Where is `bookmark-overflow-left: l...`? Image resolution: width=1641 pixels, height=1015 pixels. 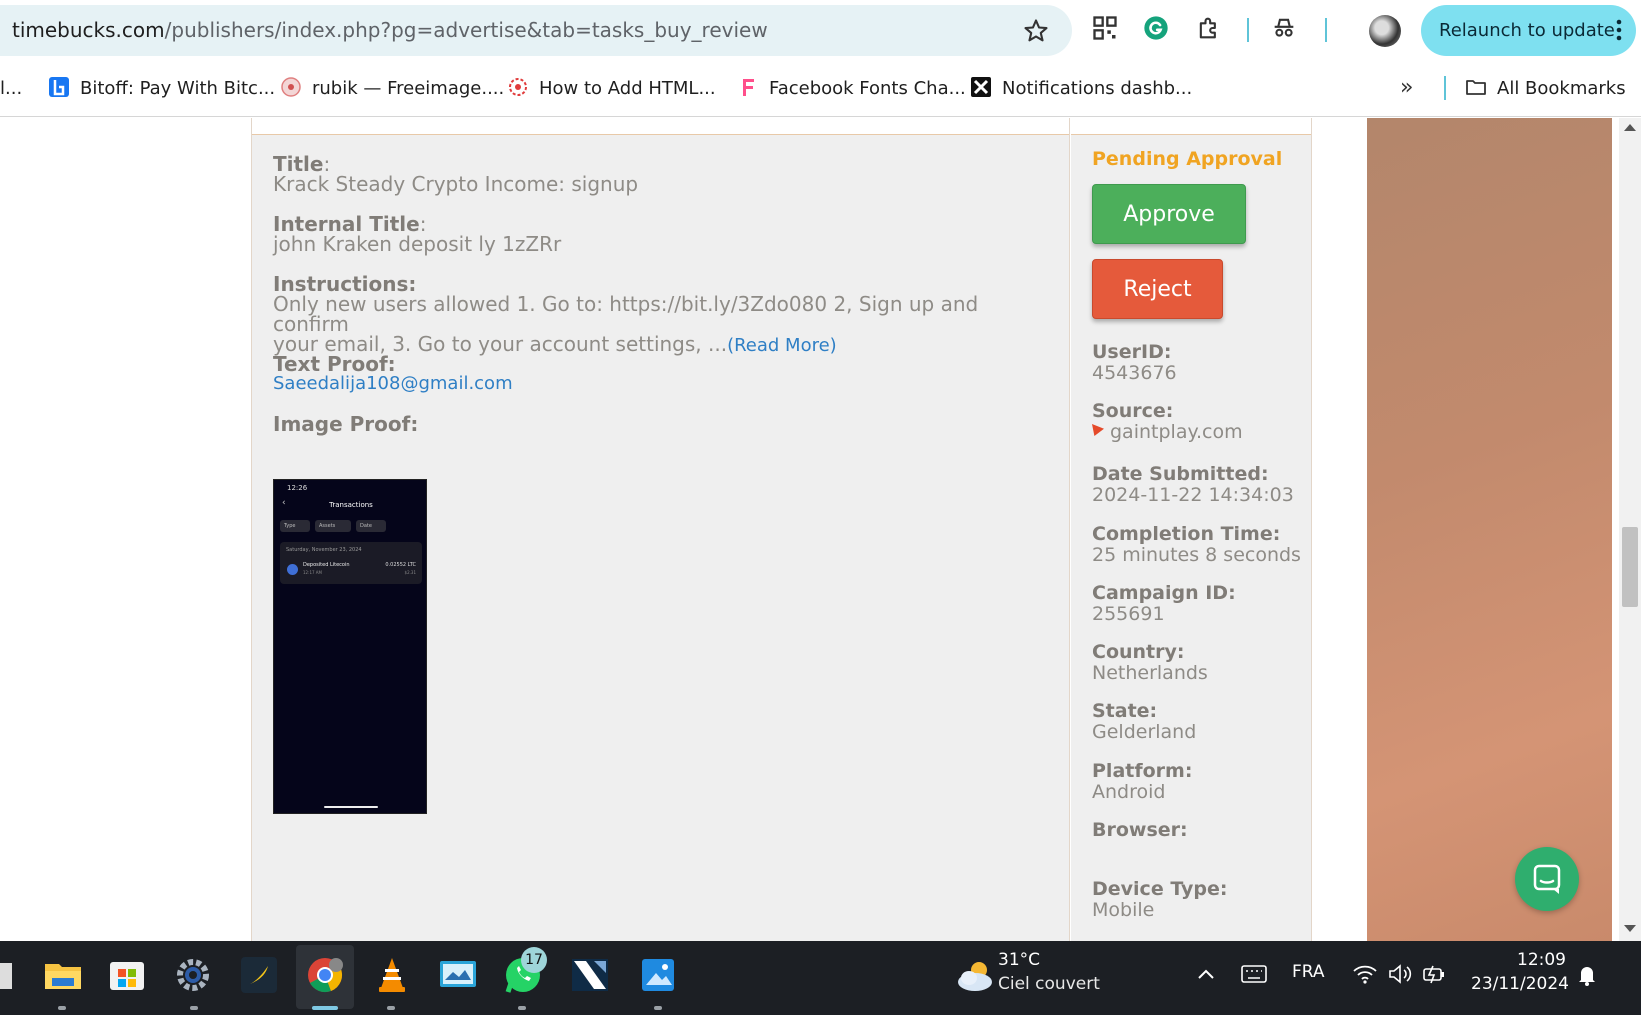 bookmark-overflow-left: l... is located at coordinates (11, 88).